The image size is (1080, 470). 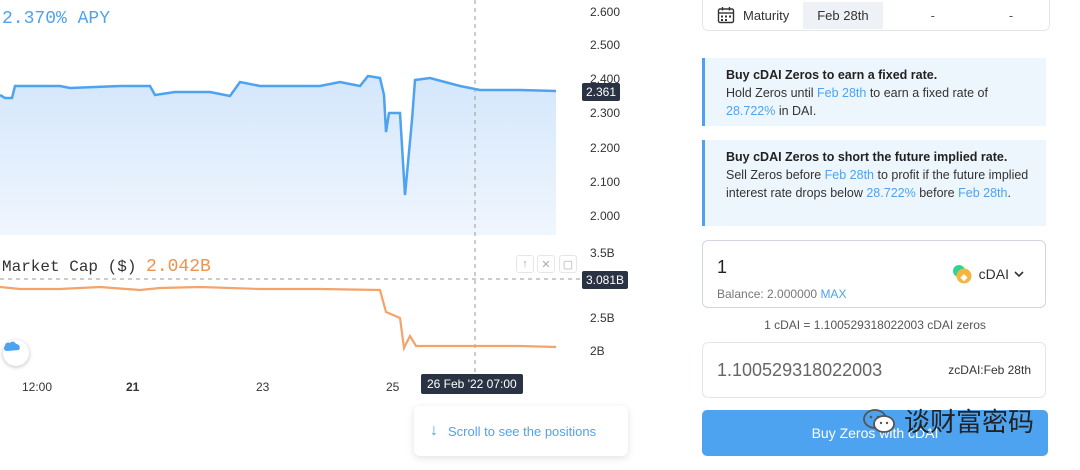 I want to click on watermark: 谈财富密码, so click(x=948, y=420).